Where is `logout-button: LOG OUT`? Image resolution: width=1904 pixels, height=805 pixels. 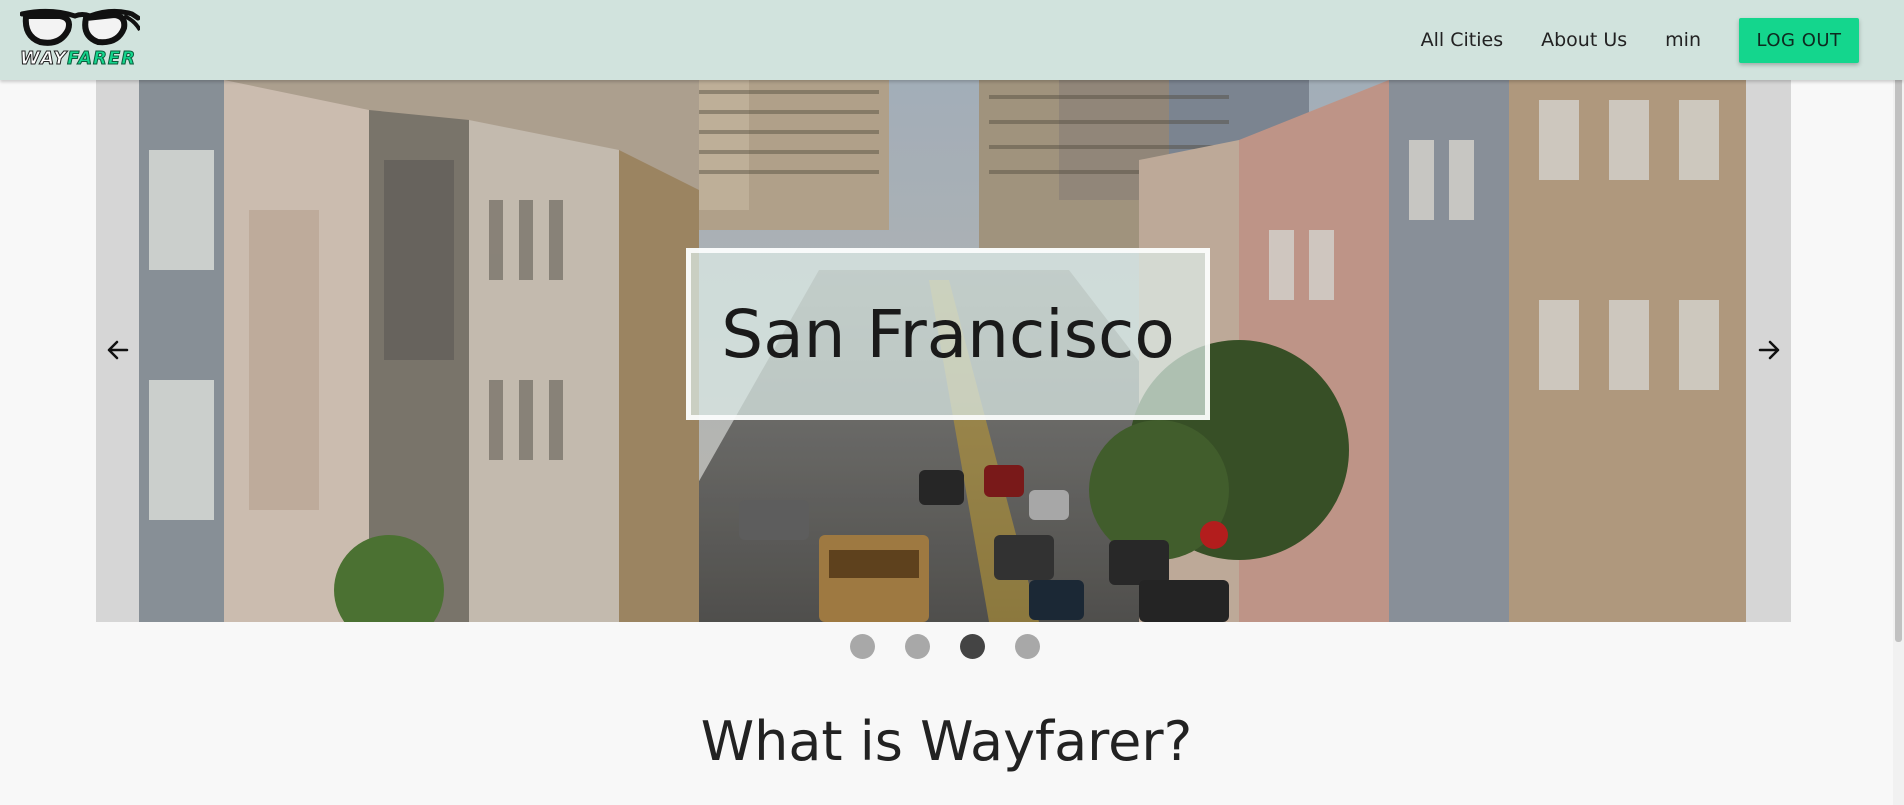
logout-button: LOG OUT is located at coordinates (1799, 40).